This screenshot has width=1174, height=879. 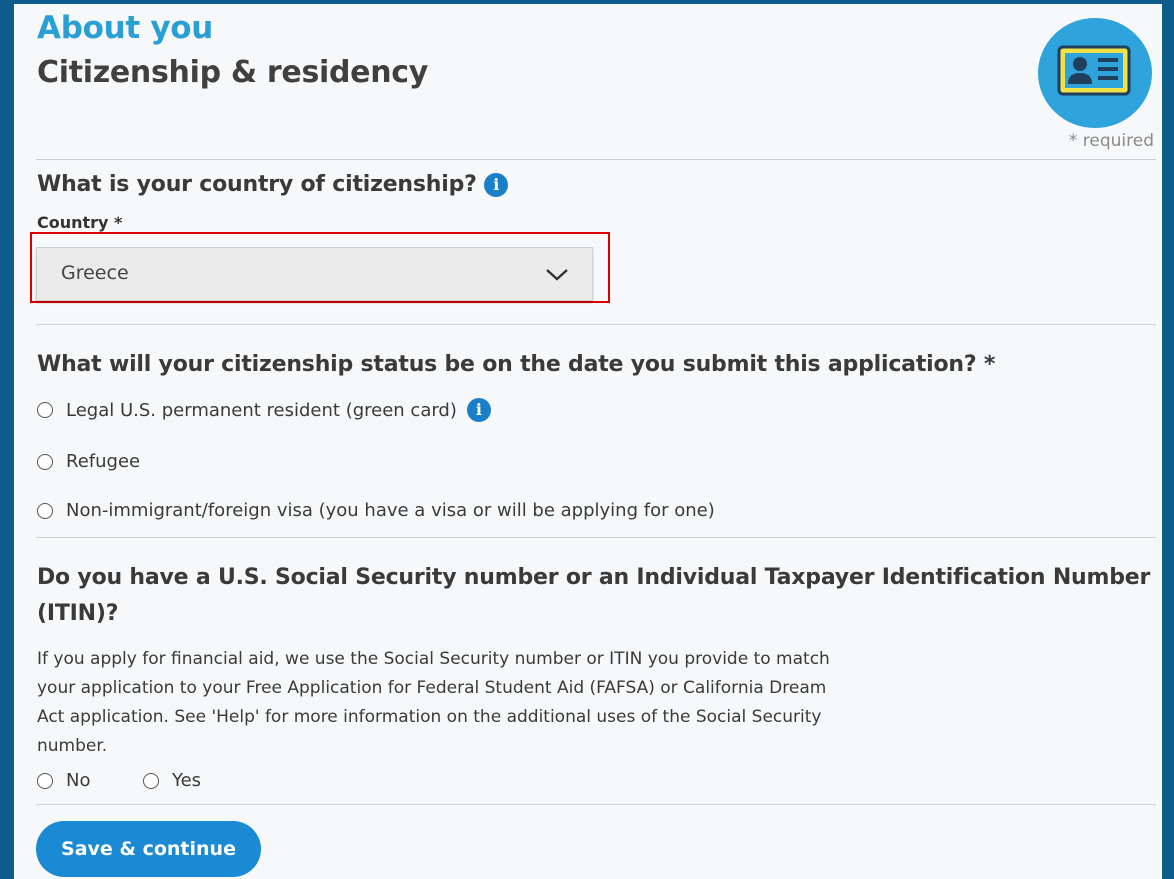 I want to click on radio-label: Yes, so click(x=187, y=780).